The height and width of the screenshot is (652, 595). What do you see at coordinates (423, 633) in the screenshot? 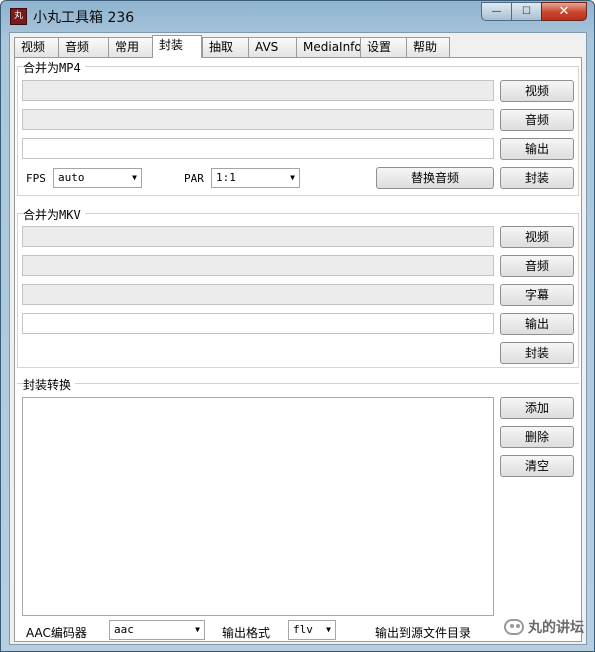
I see `output-to-source-dir-label: 输出到源文件目录` at bounding box center [423, 633].